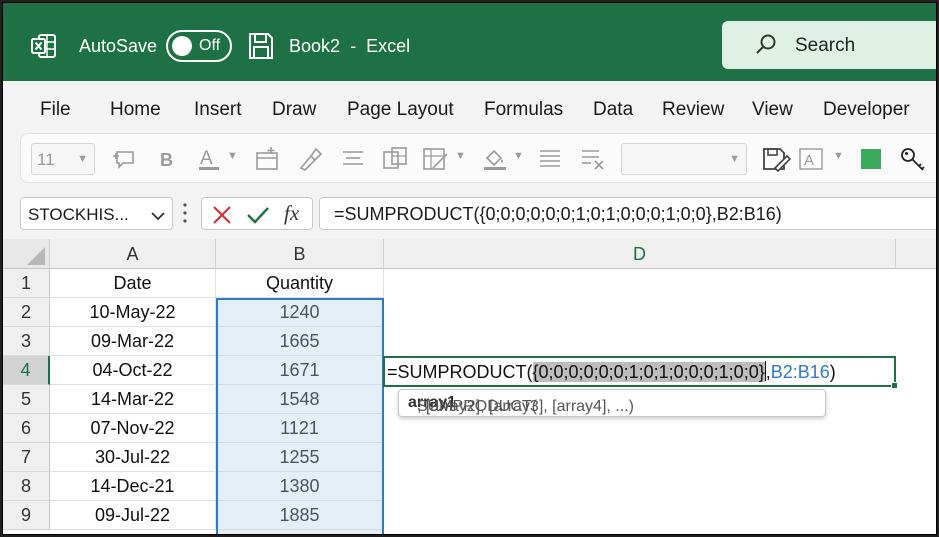 This screenshot has height=537, width=939. What do you see at coordinates (300, 341) in the screenshot?
I see `cell-b3: 1665` at bounding box center [300, 341].